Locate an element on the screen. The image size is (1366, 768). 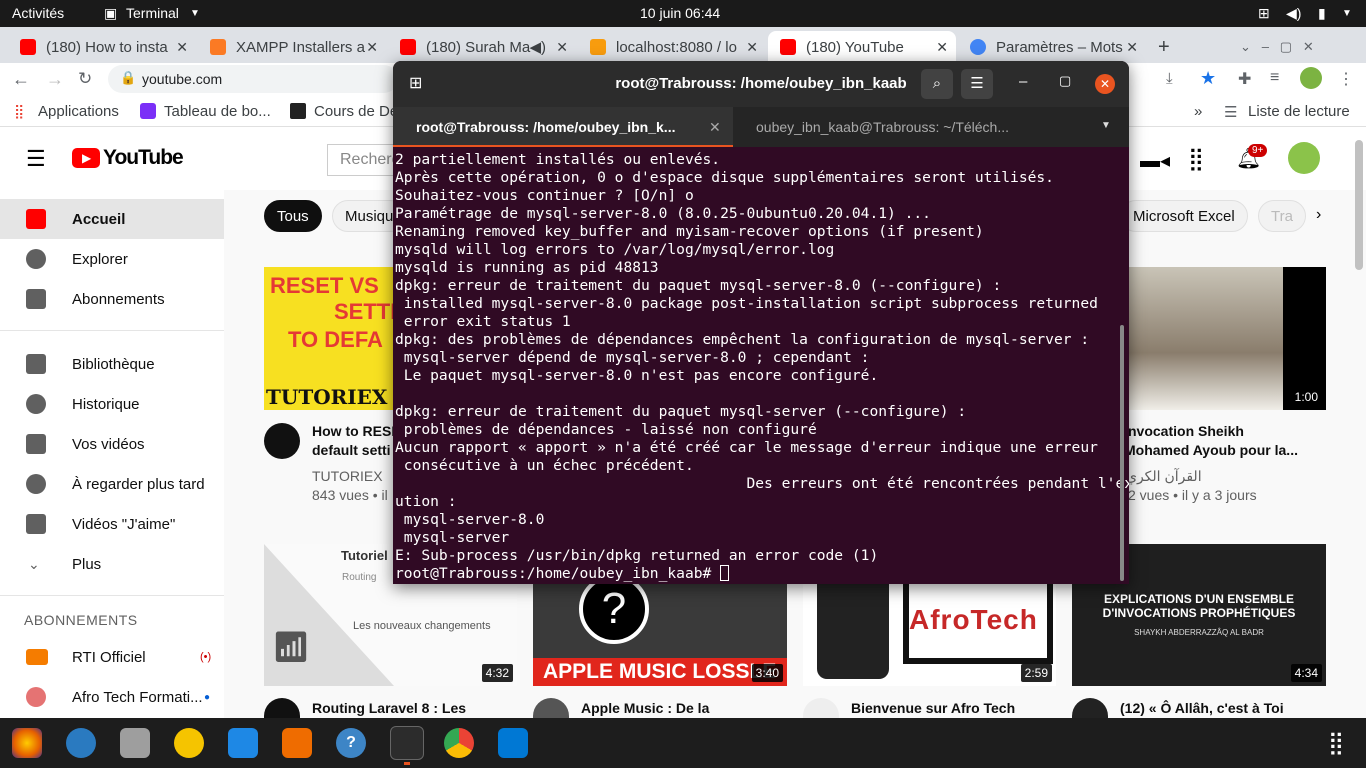
sidebar-item-abonnements: Abonnements is located at coordinates (112, 299).